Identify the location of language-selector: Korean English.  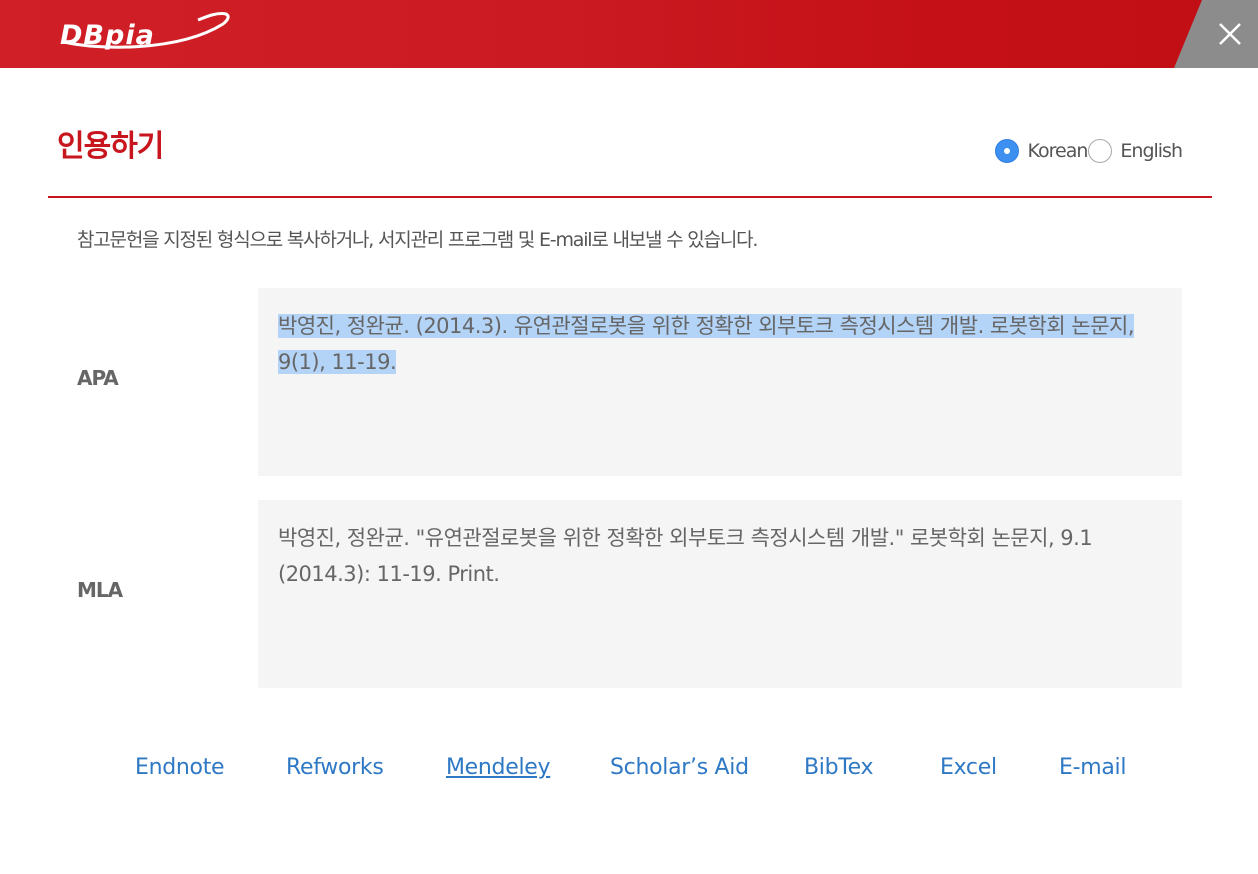
(1089, 151).